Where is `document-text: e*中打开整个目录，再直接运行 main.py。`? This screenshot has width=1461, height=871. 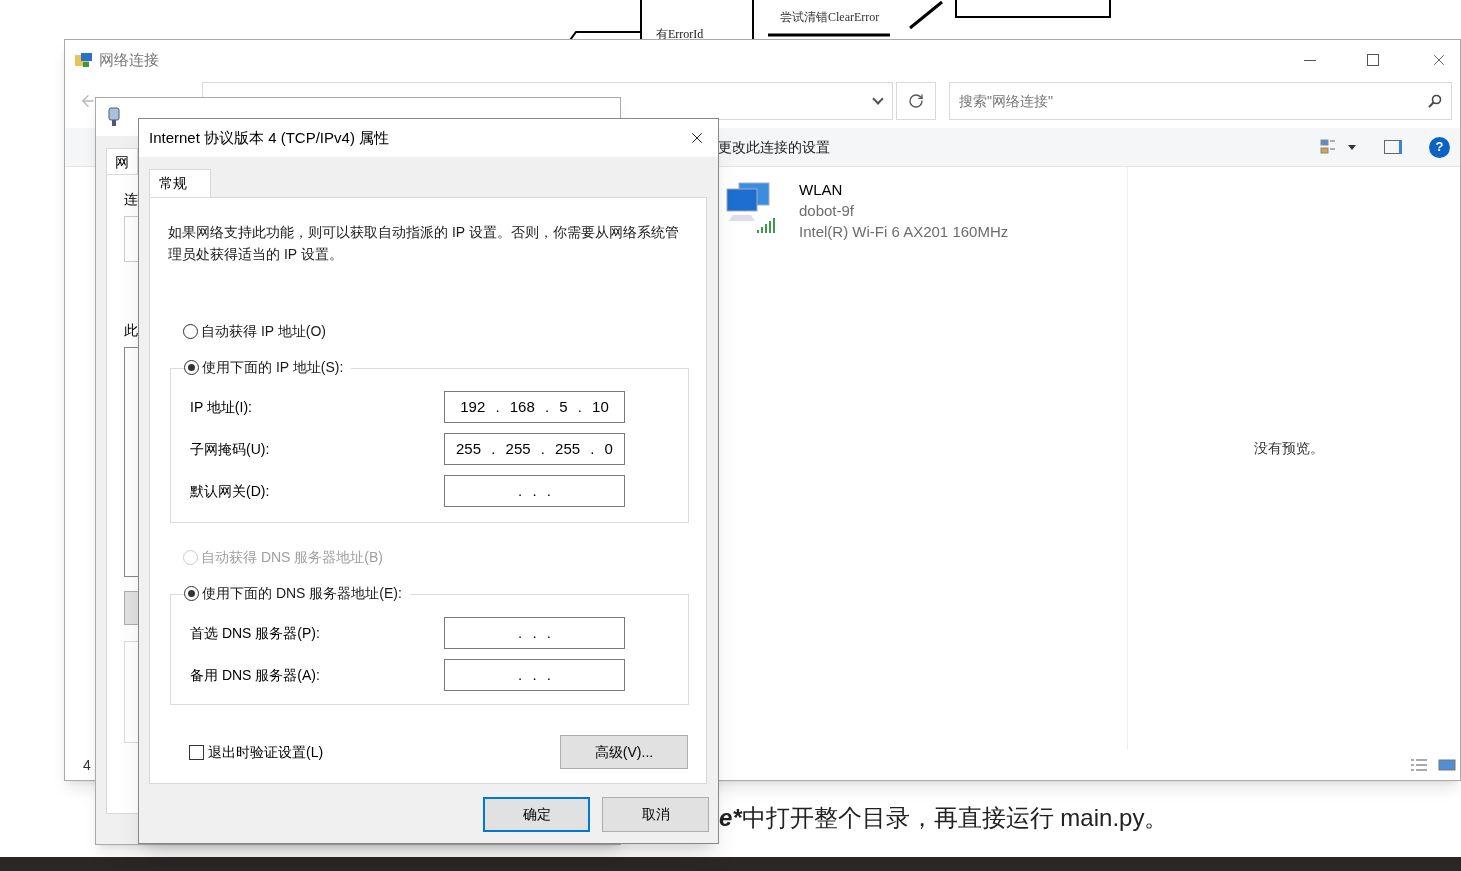 document-text: e*中打开整个目录，再直接运行 main.py。 is located at coordinates (944, 818).